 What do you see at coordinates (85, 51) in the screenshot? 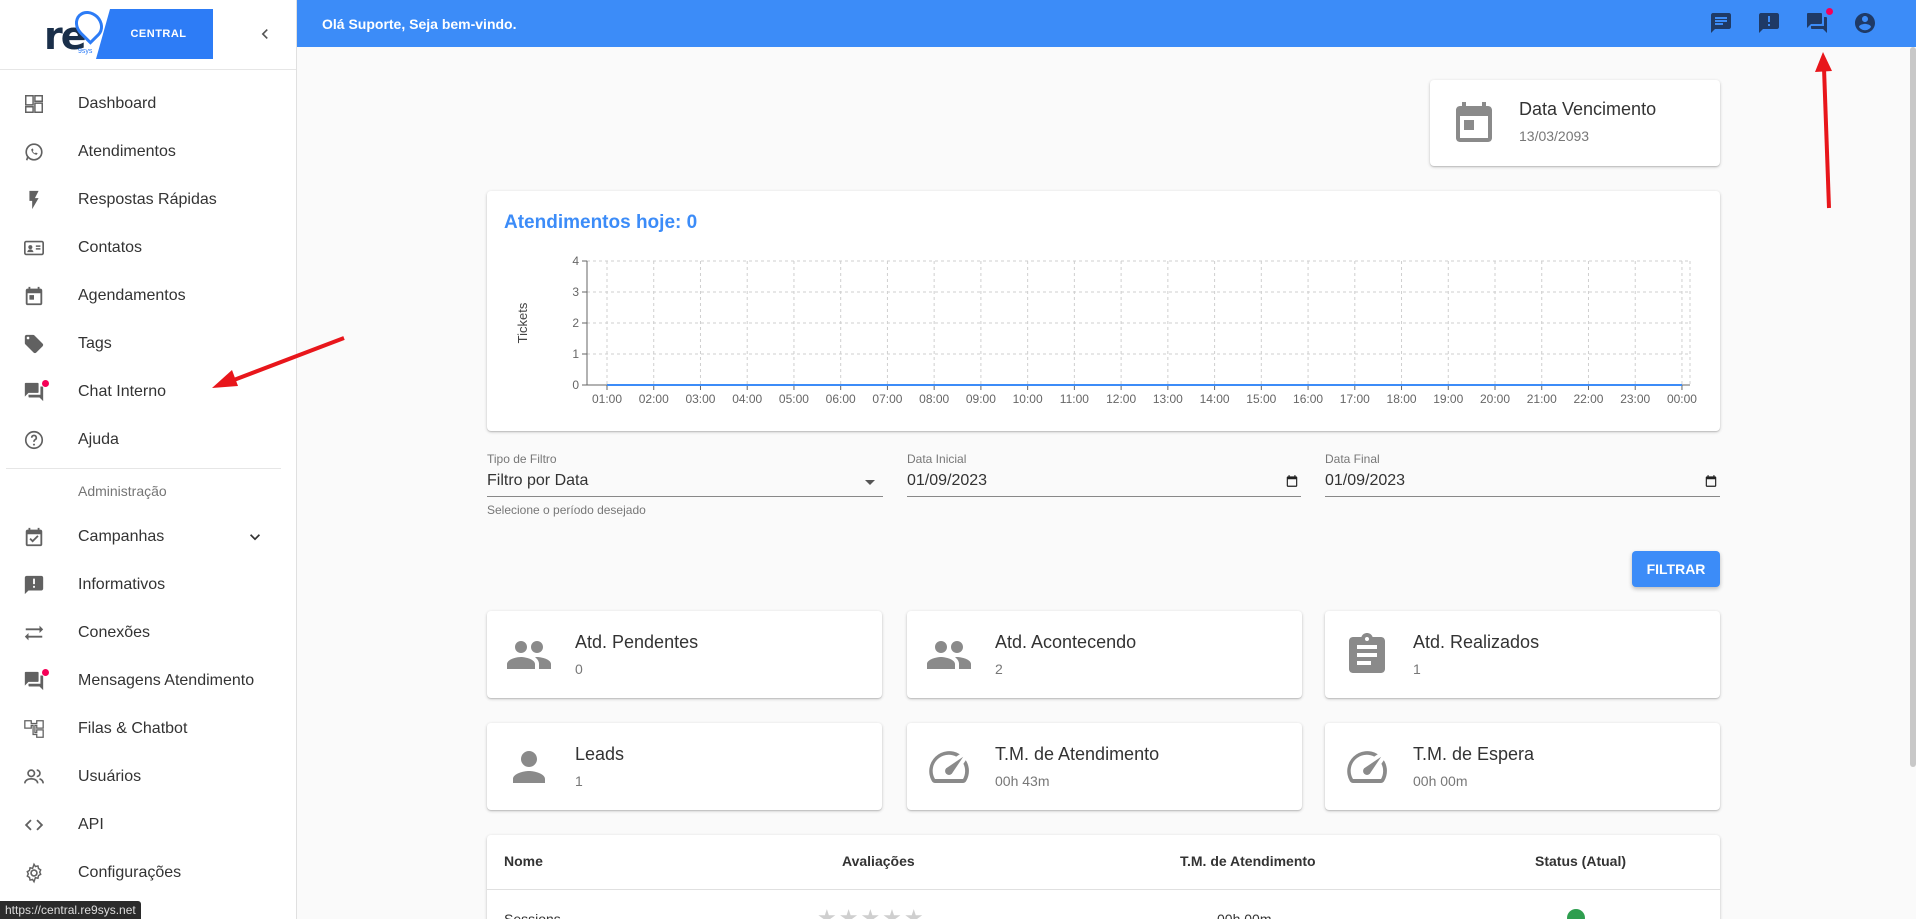
I see `logo-sub: 9sys` at bounding box center [85, 51].